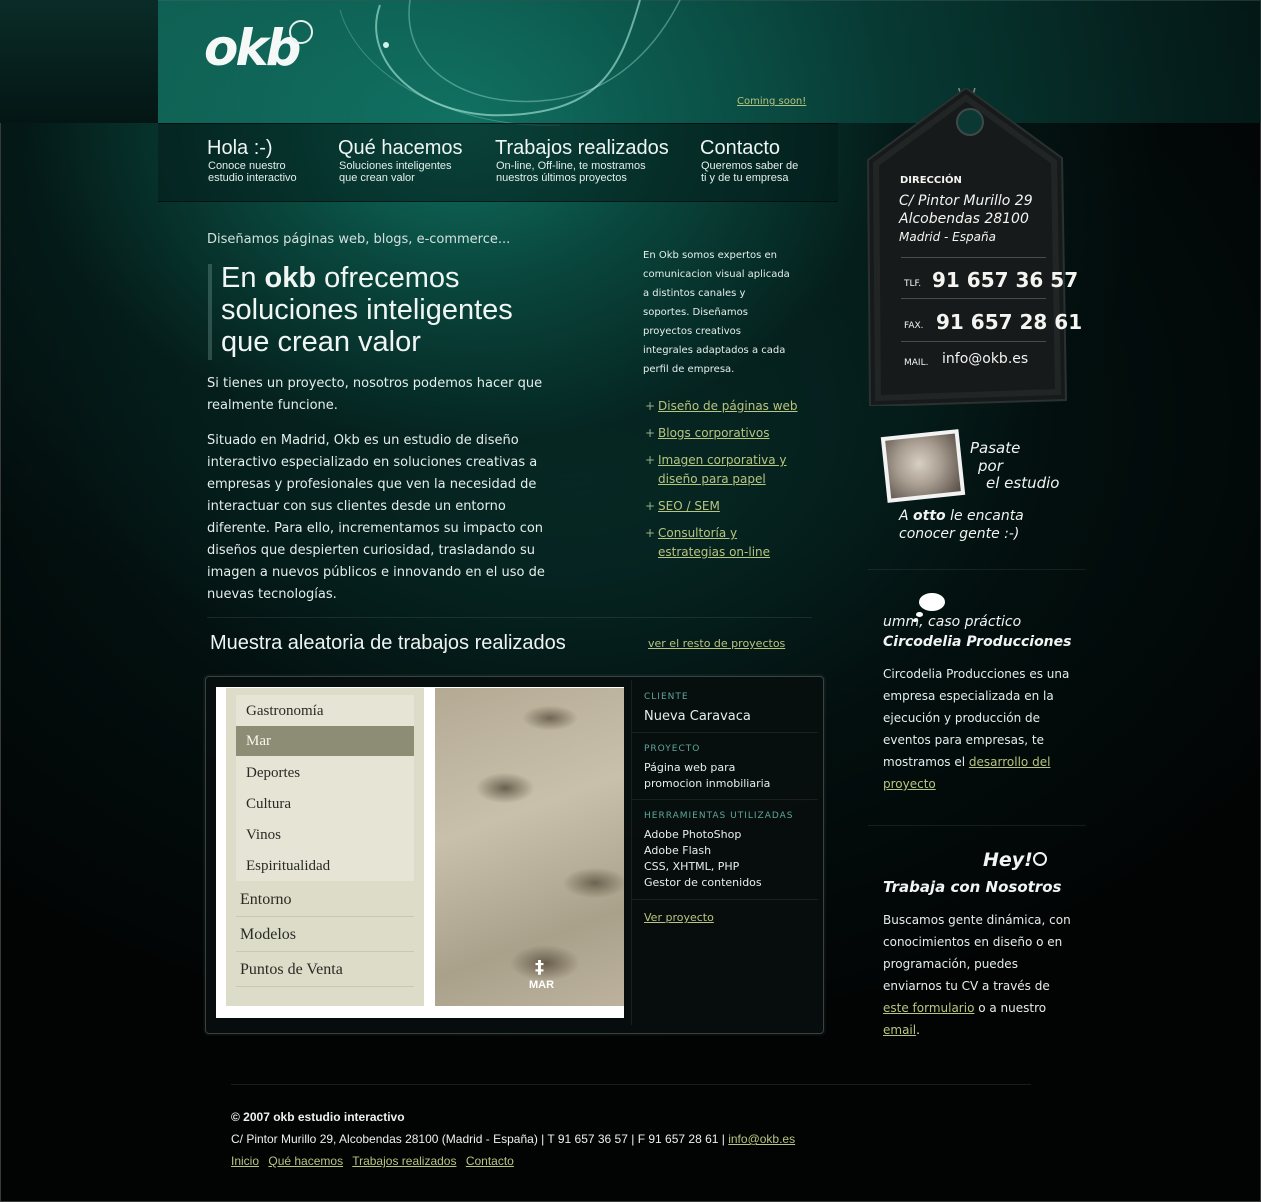 This screenshot has width=1261, height=1202. I want to click on client-value: Nueva Caravaca, so click(697, 716).